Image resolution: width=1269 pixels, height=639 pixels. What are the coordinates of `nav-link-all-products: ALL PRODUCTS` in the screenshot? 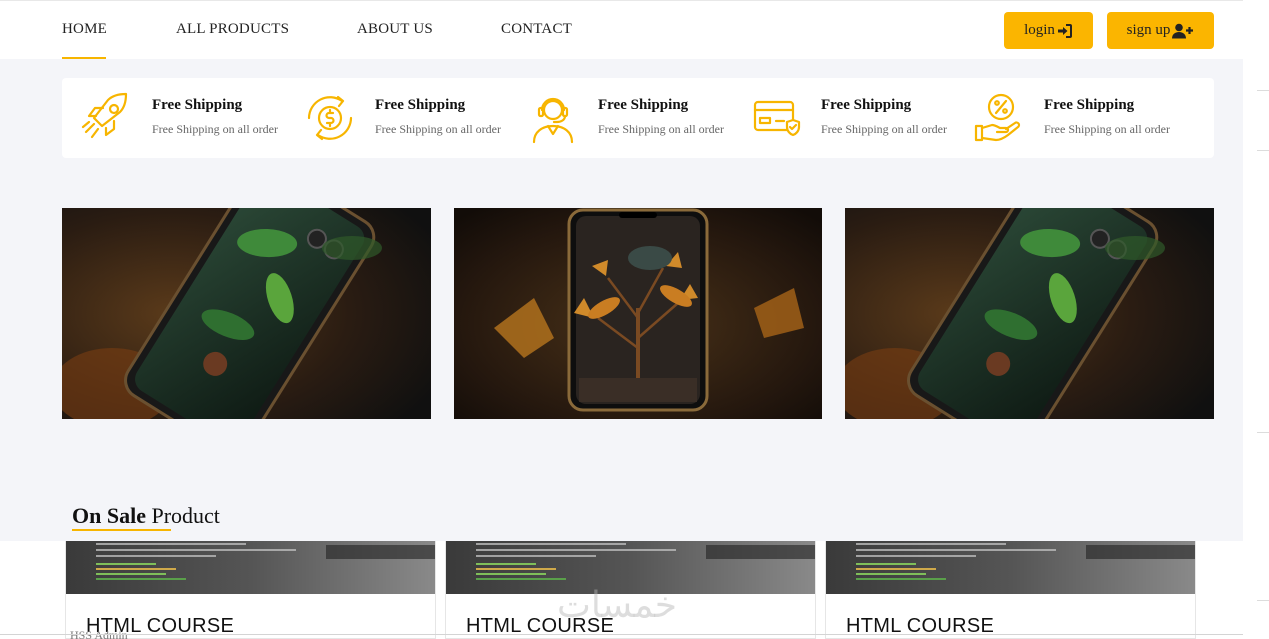 It's located at (232, 29).